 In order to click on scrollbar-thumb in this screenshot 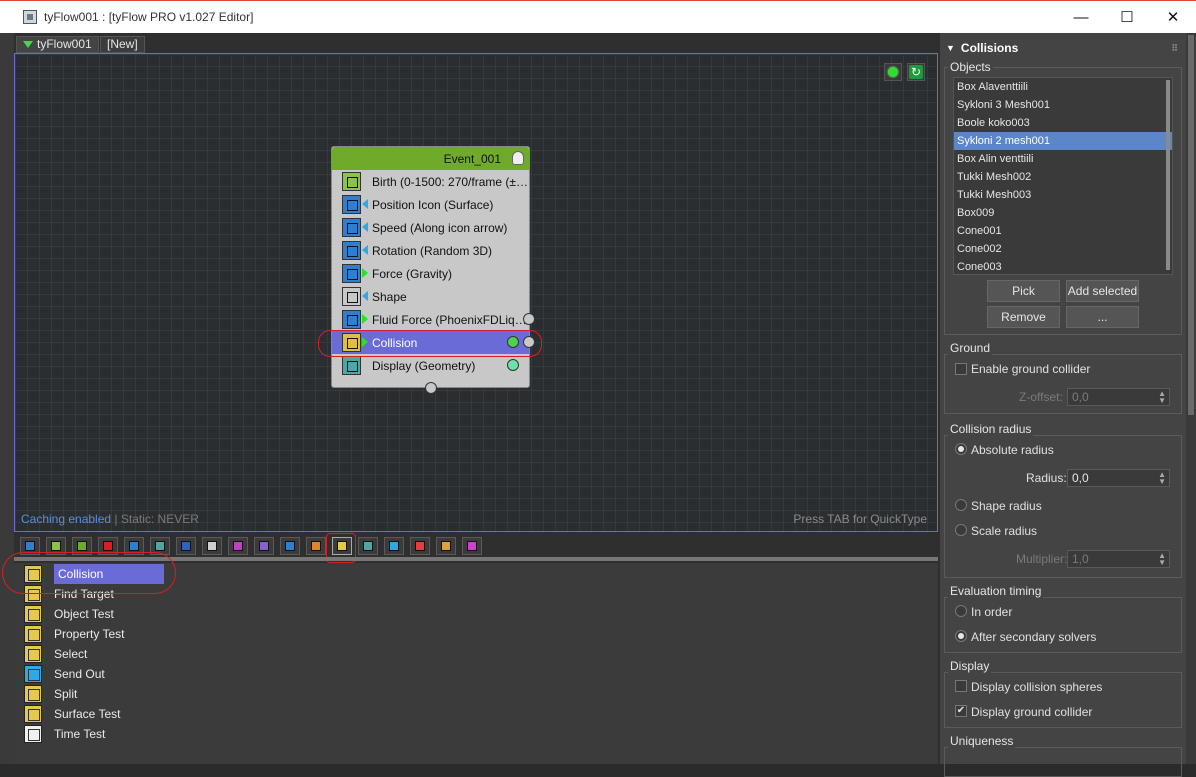, I will do `click(1191, 225)`.